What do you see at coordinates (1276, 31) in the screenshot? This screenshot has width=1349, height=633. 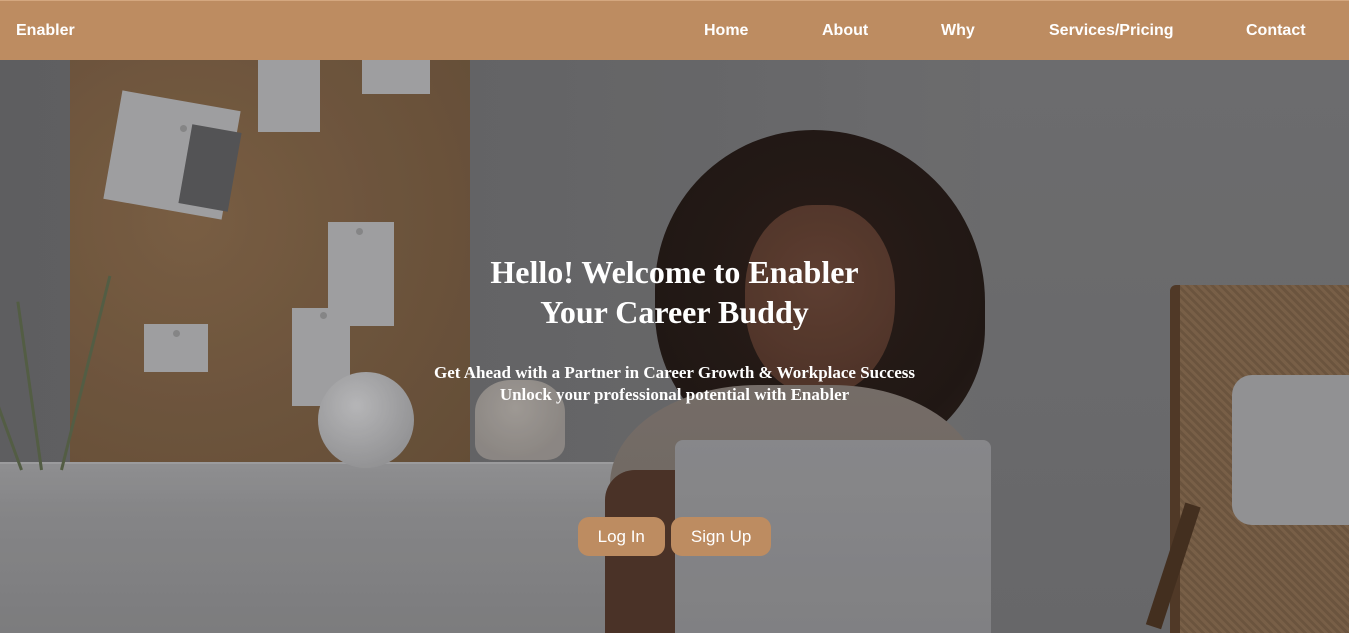 I see `nav-link-contact: Contact` at bounding box center [1276, 31].